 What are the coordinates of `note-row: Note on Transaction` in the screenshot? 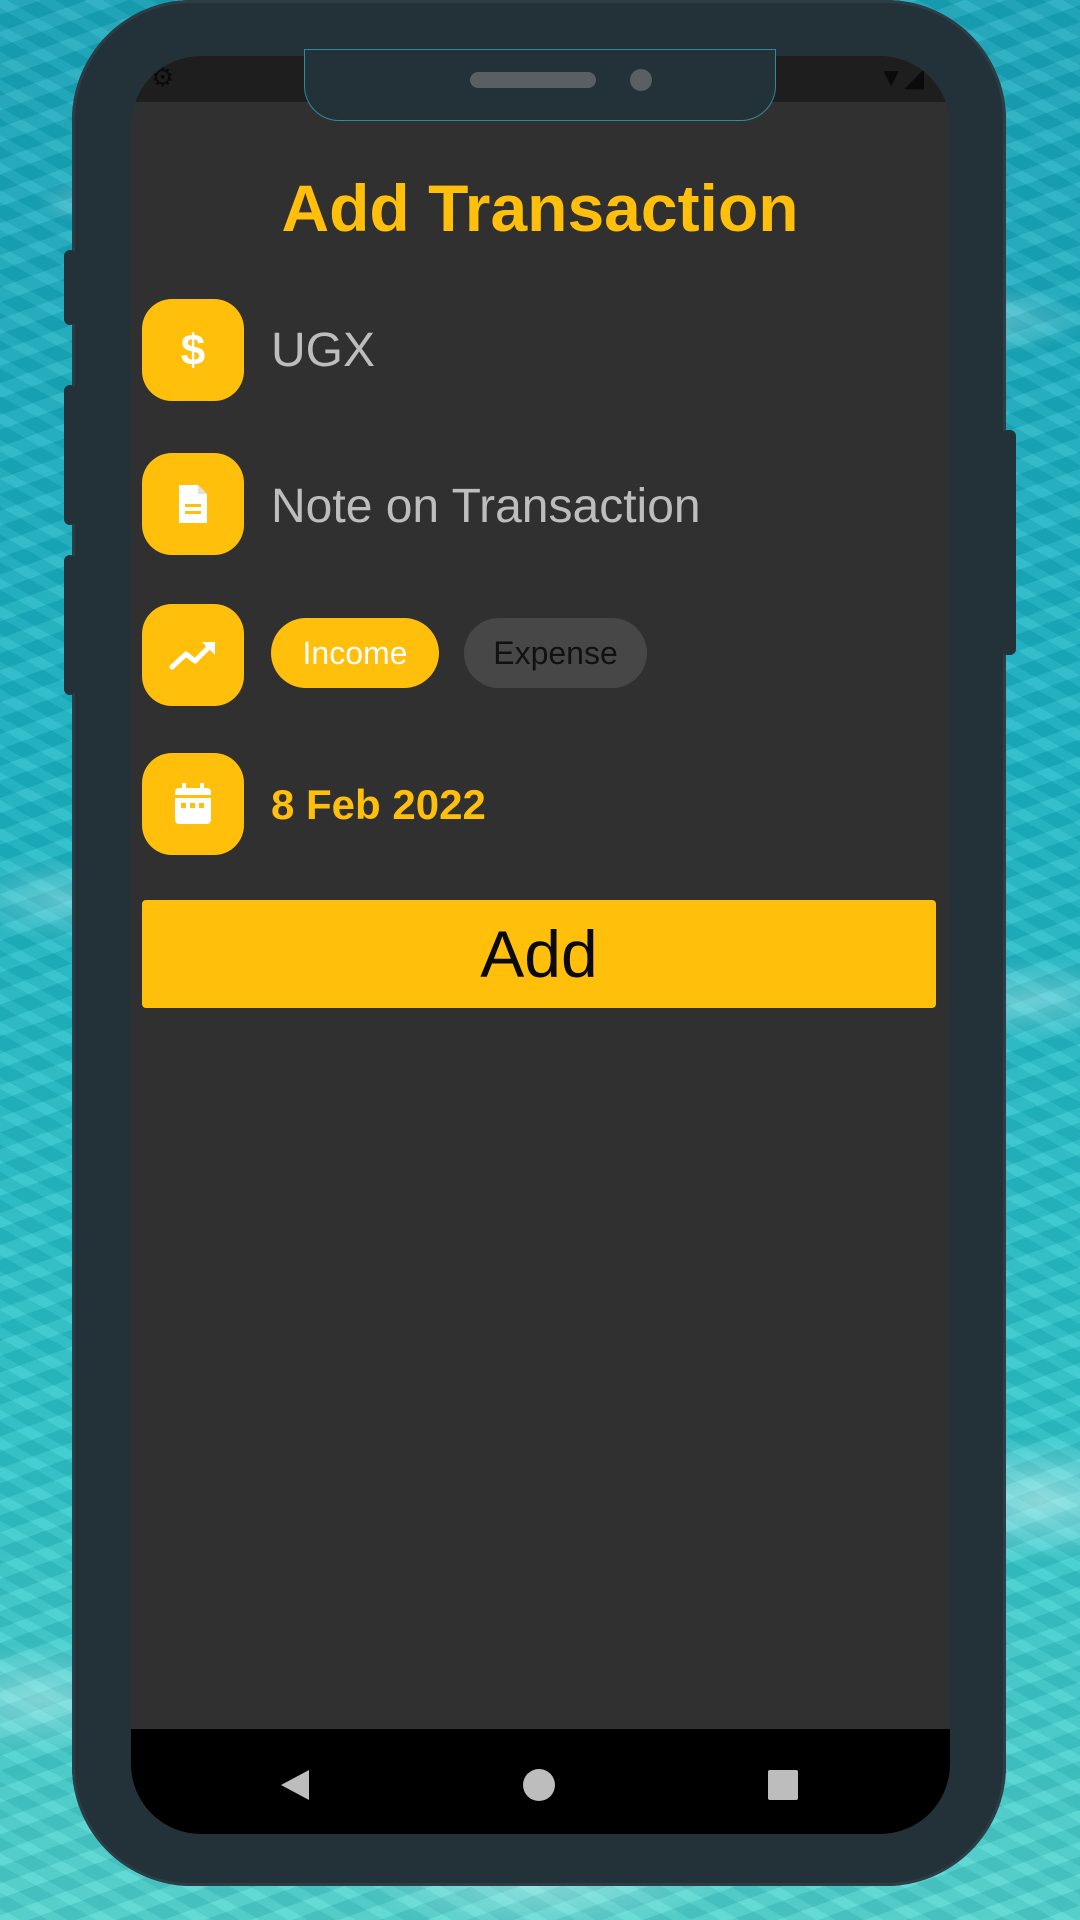 It's located at (539, 504).